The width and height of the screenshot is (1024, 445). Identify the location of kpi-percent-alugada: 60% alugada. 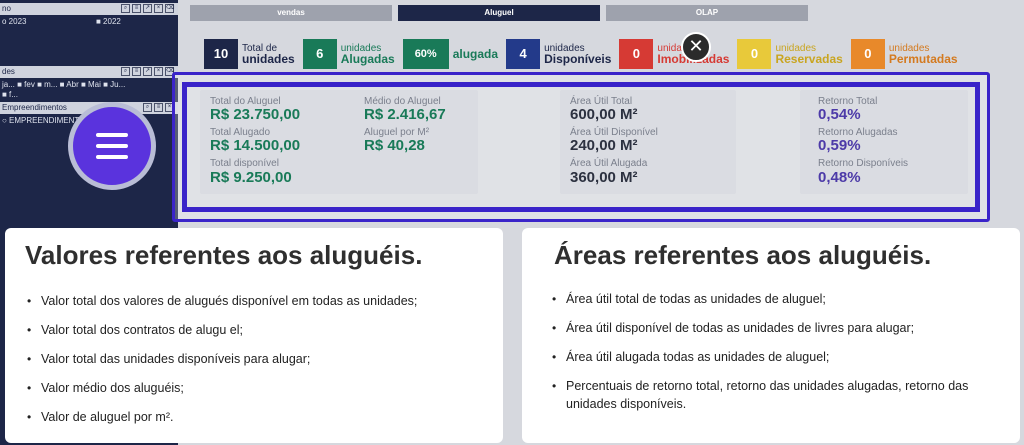
(450, 54).